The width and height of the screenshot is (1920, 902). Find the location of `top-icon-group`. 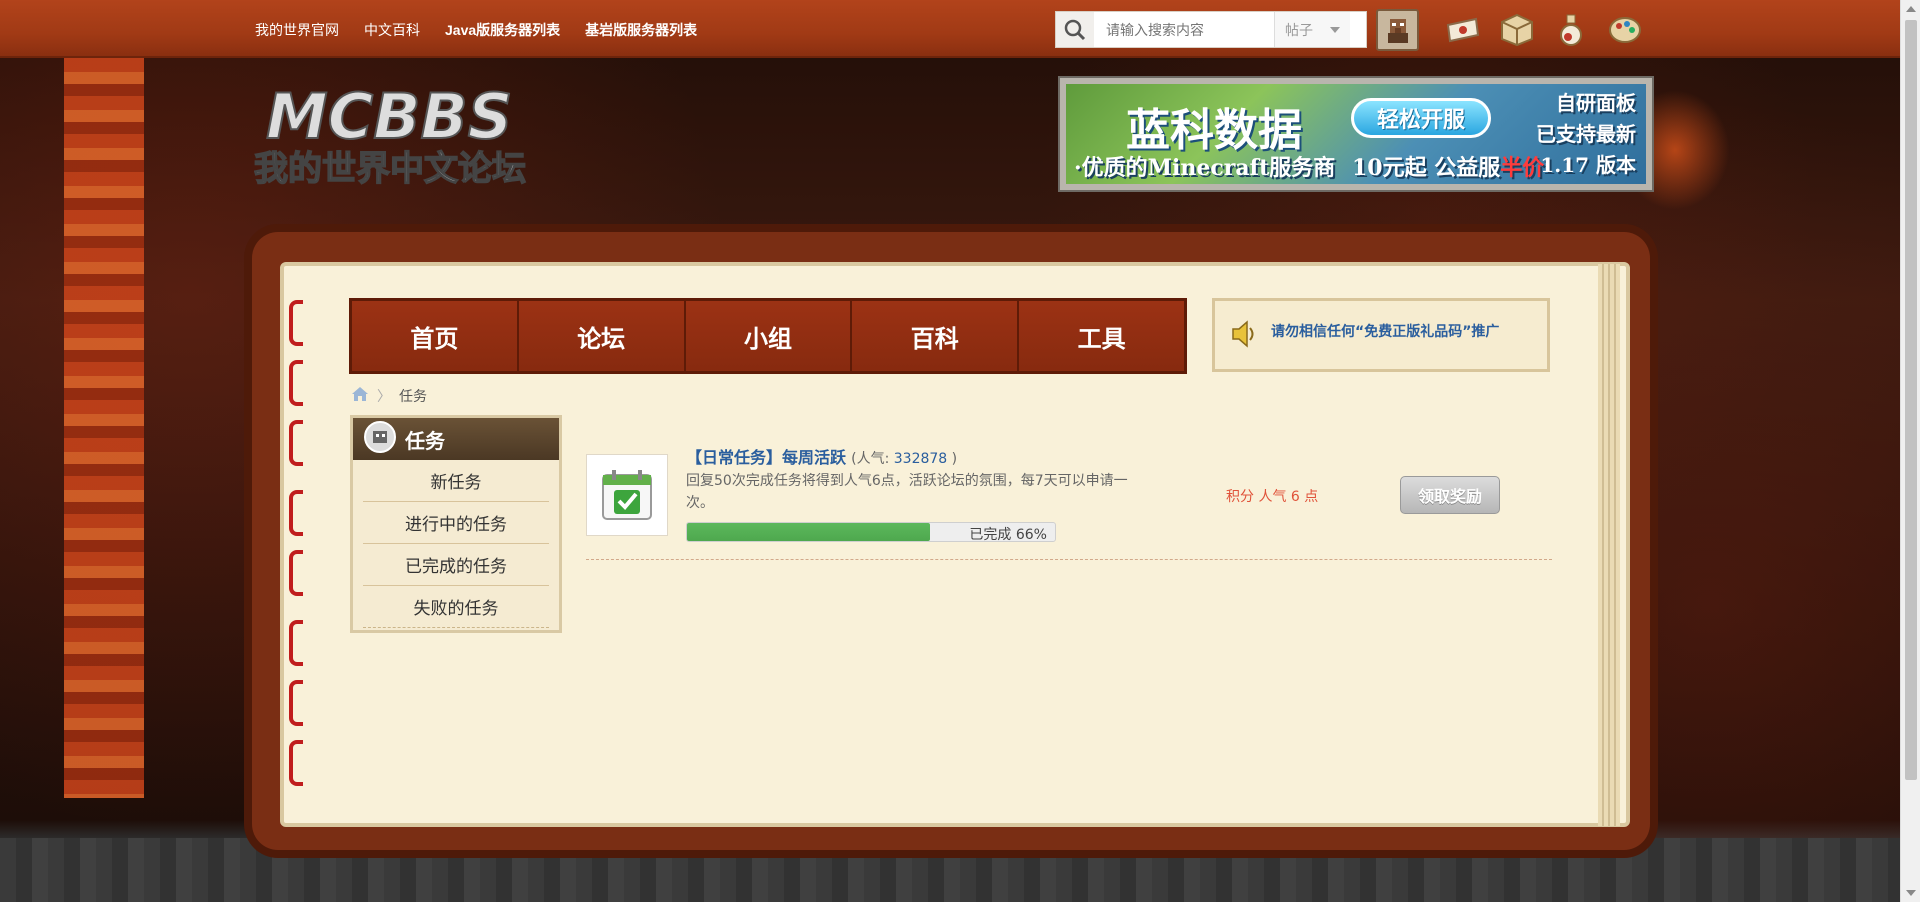

top-icon-group is located at coordinates (1544, 30).